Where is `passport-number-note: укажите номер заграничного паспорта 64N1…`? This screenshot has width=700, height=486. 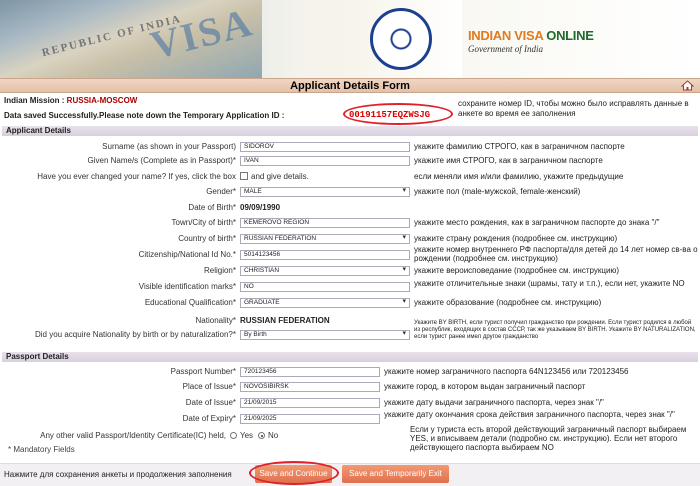 passport-number-note: укажите номер заграничного паспорта 64N1… is located at coordinates (506, 371).